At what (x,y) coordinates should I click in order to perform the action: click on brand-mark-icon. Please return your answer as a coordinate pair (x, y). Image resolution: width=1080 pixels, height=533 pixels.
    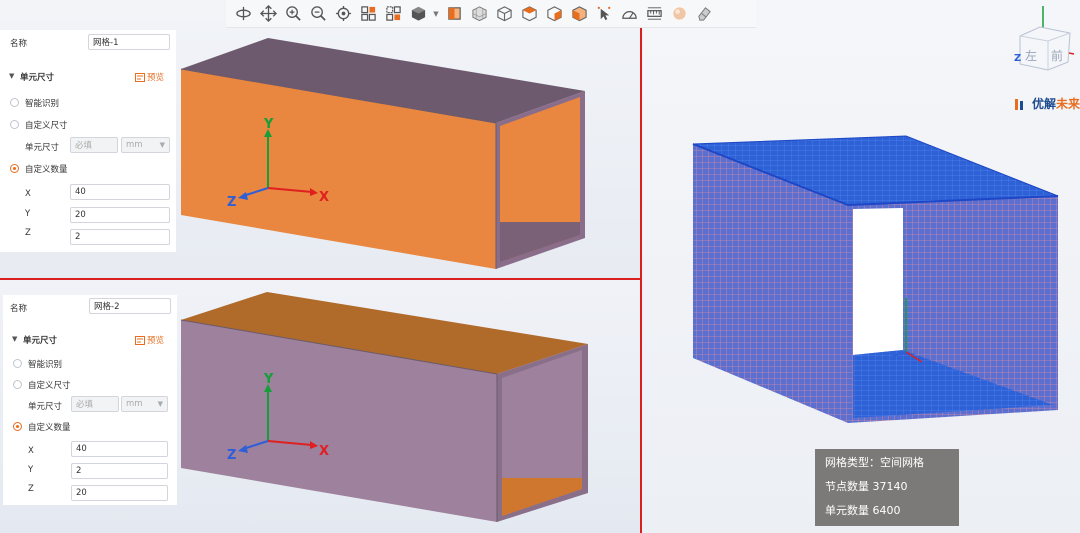
    Looking at the image, I should click on (1018, 104).